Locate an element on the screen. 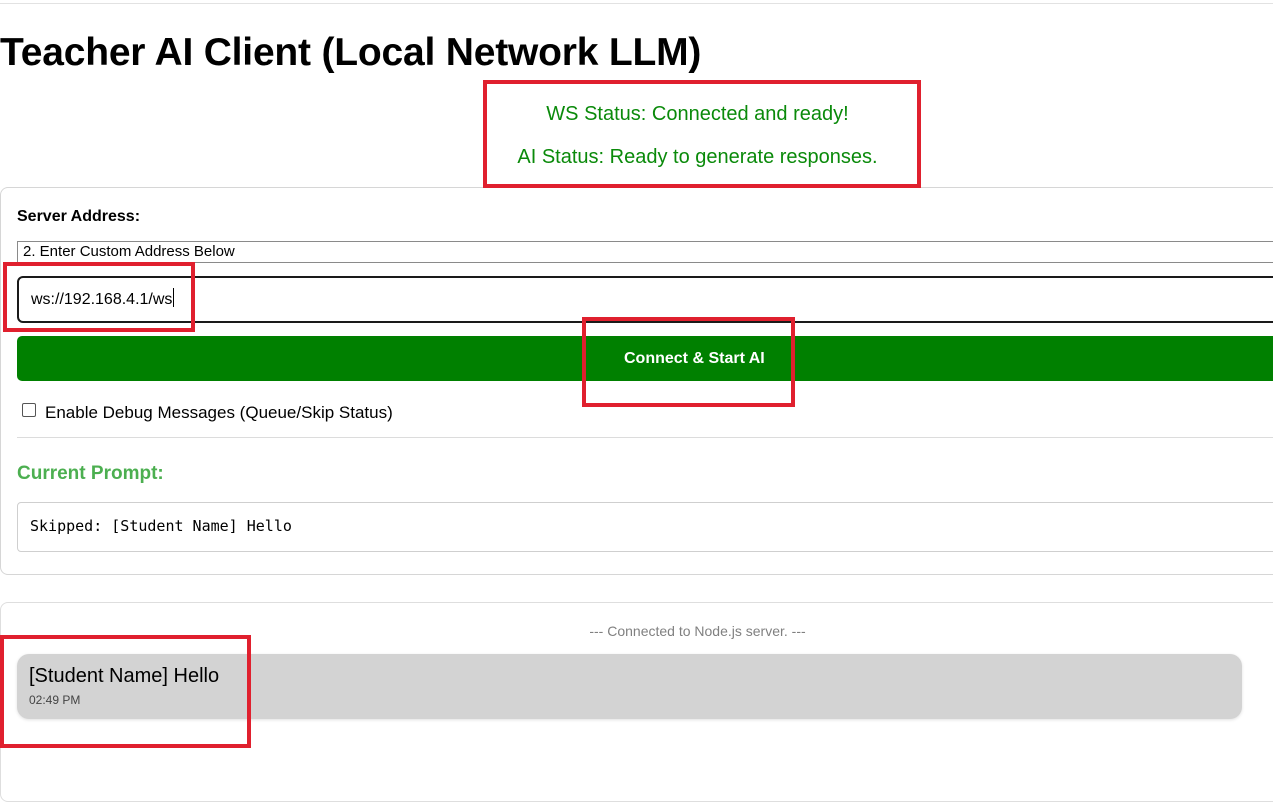 Image resolution: width=1273 pixels, height=802 pixels. settings-divider is located at coordinates (645, 437).